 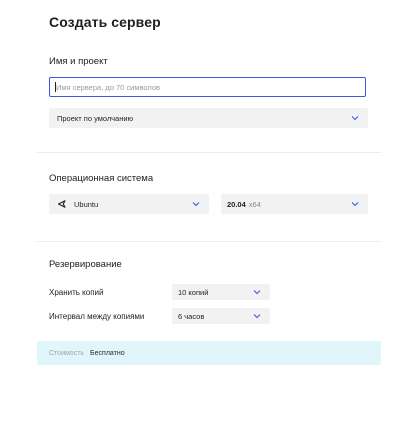 I want to click on interval-label: Интервал между копиями, so click(x=97, y=316).